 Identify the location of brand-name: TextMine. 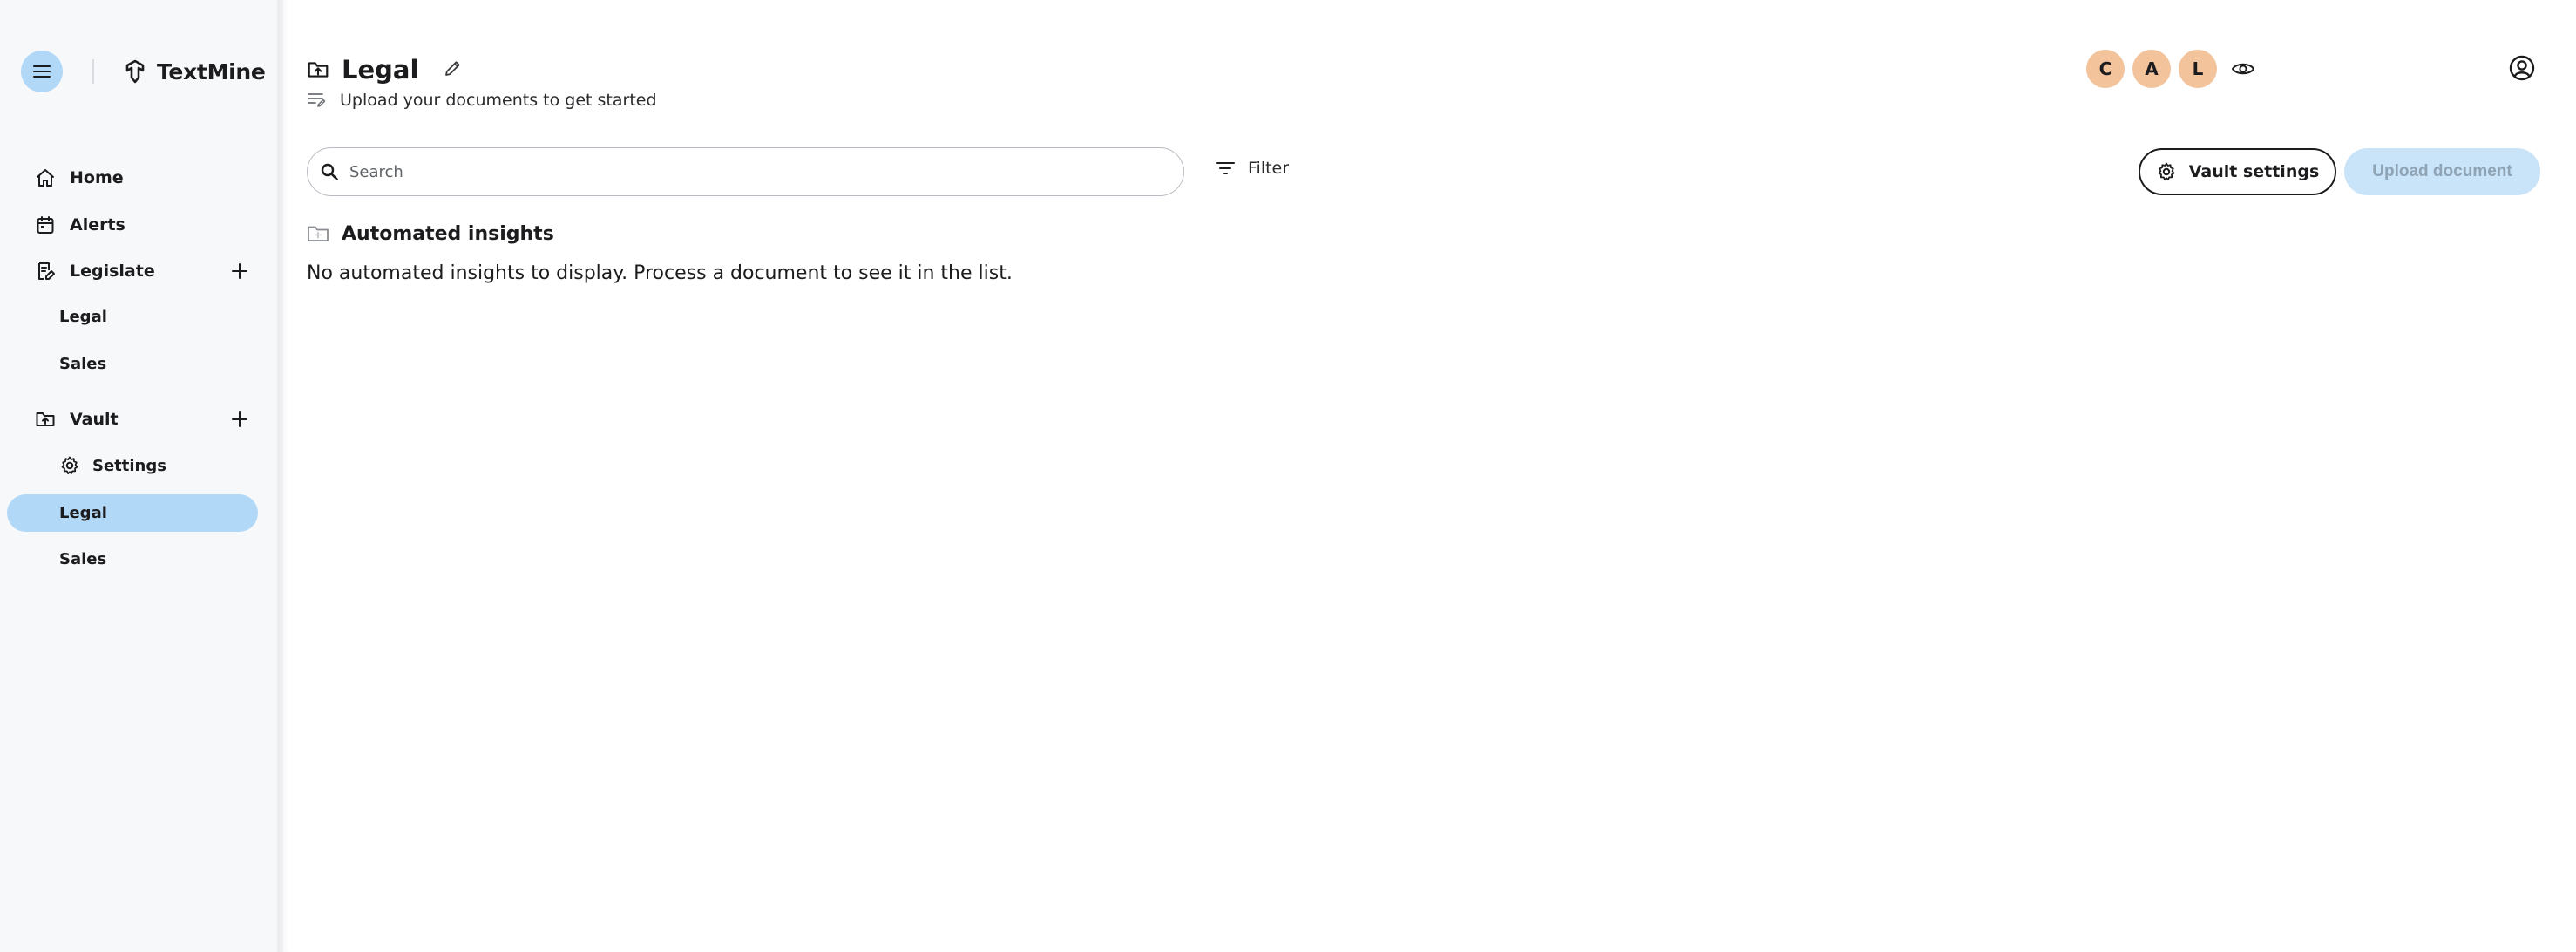
(212, 71).